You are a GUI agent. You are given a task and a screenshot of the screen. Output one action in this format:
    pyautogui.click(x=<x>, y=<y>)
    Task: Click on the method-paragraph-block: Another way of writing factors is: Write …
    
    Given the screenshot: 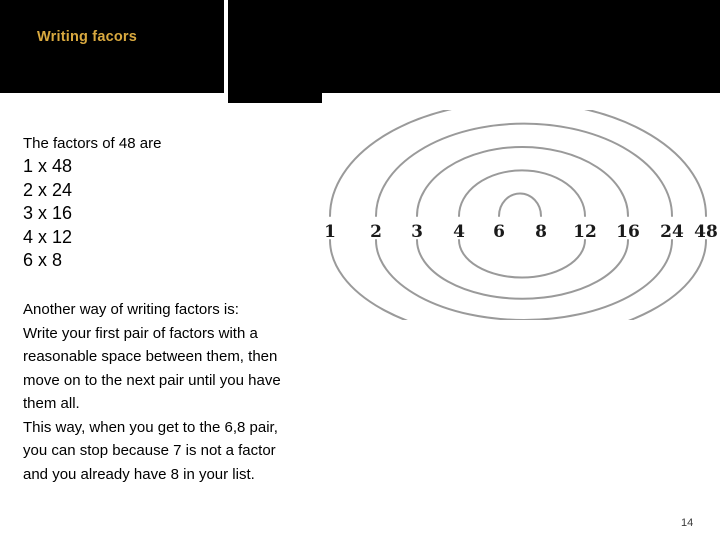 What is the action you would take?
    pyautogui.click(x=178, y=392)
    